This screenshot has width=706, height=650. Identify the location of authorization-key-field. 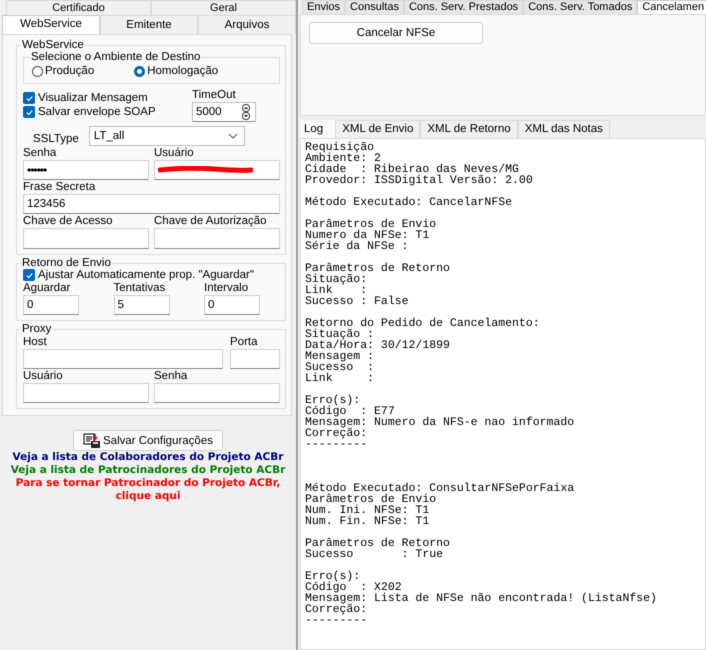
(217, 238).